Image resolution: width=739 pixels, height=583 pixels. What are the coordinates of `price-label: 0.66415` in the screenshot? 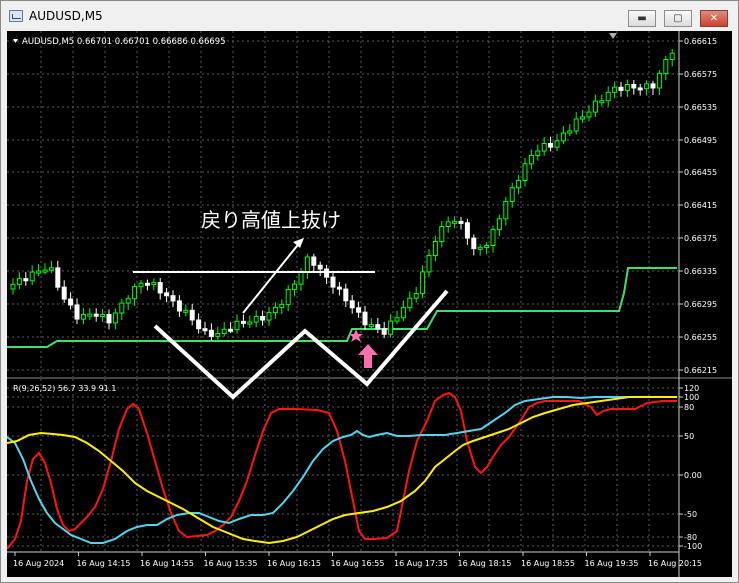 It's located at (700, 205).